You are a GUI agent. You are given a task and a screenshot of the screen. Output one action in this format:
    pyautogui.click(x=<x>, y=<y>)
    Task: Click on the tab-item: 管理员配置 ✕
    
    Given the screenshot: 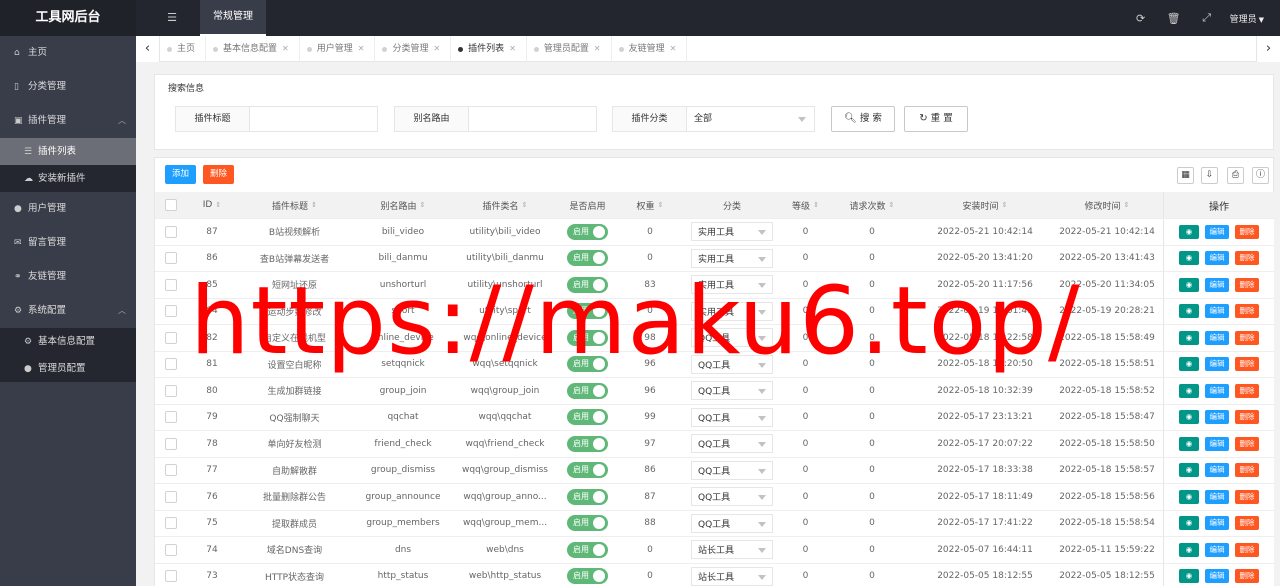 What is the action you would take?
    pyautogui.click(x=569, y=49)
    